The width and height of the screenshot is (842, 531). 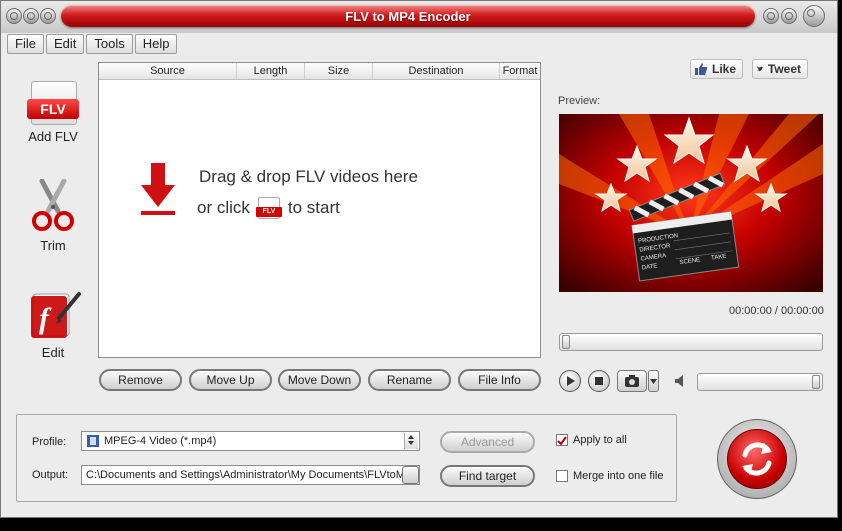 I want to click on preview-label: Preview:, so click(x=579, y=101).